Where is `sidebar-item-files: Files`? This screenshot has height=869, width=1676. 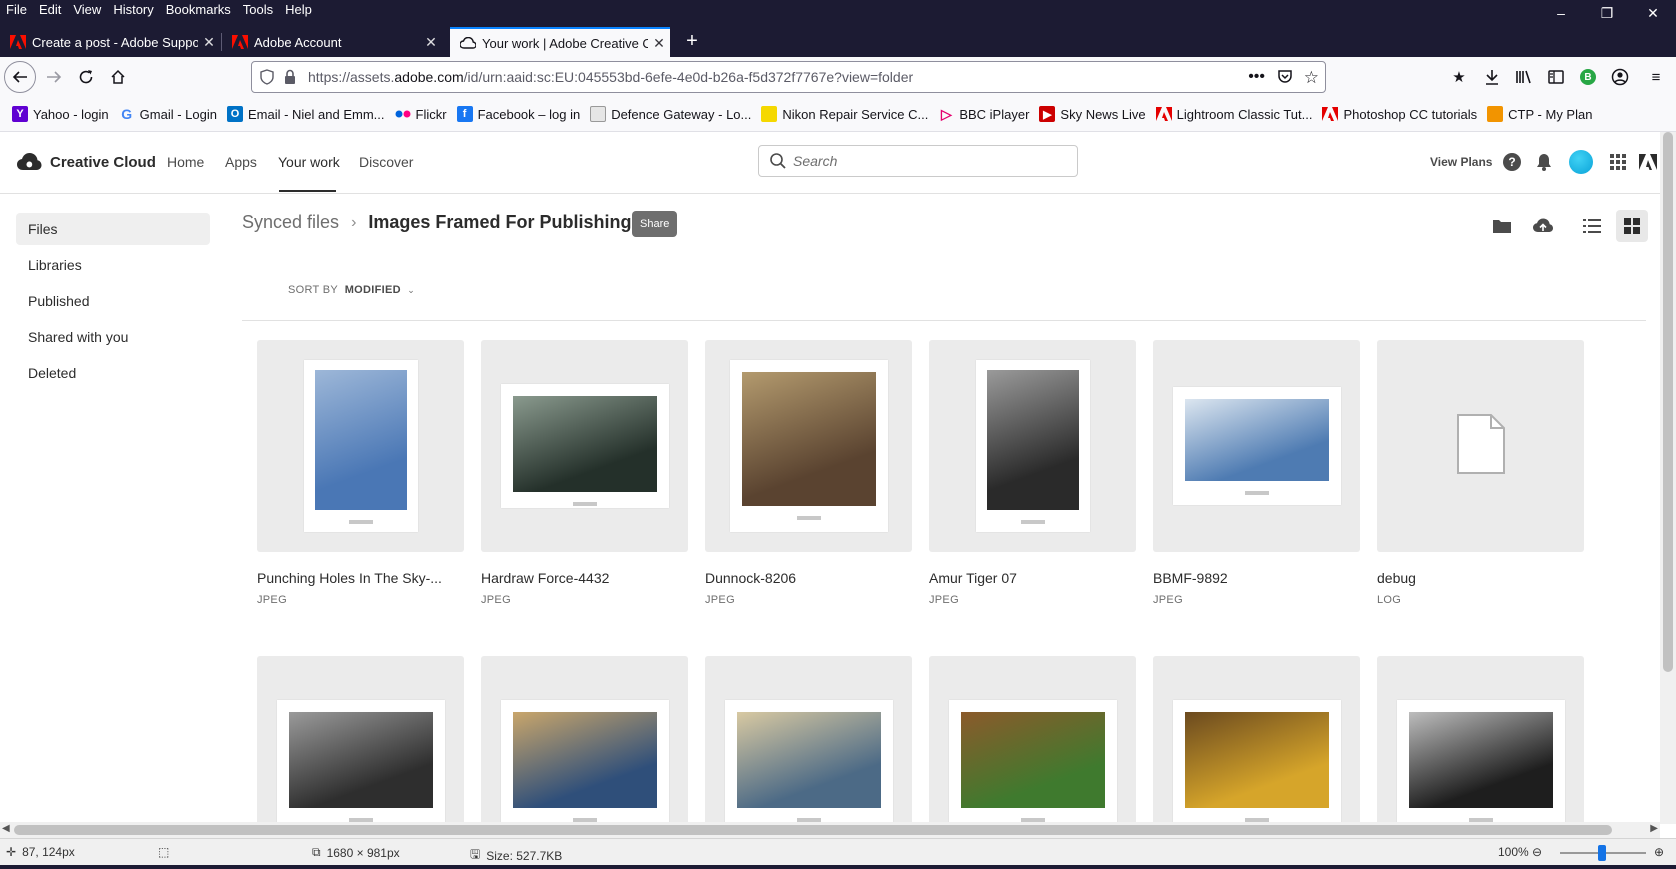
sidebar-item-files: Files is located at coordinates (113, 229).